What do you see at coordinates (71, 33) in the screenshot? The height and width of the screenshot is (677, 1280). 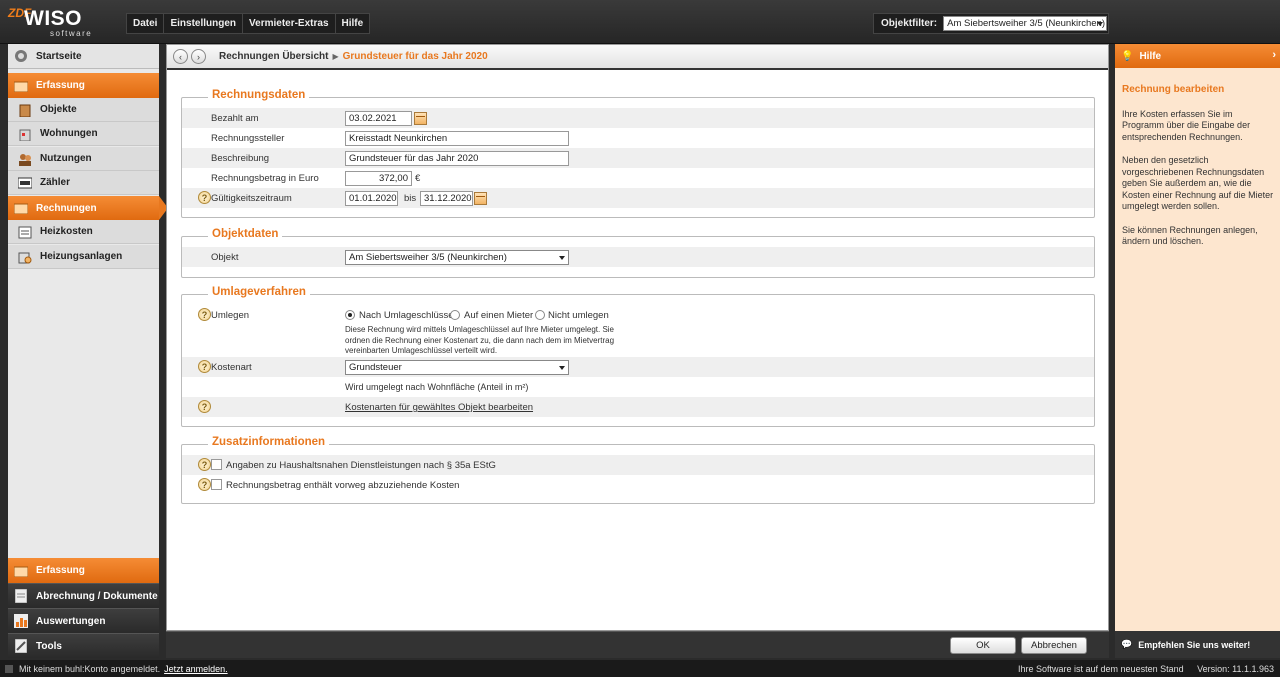 I see `logo-software: software` at bounding box center [71, 33].